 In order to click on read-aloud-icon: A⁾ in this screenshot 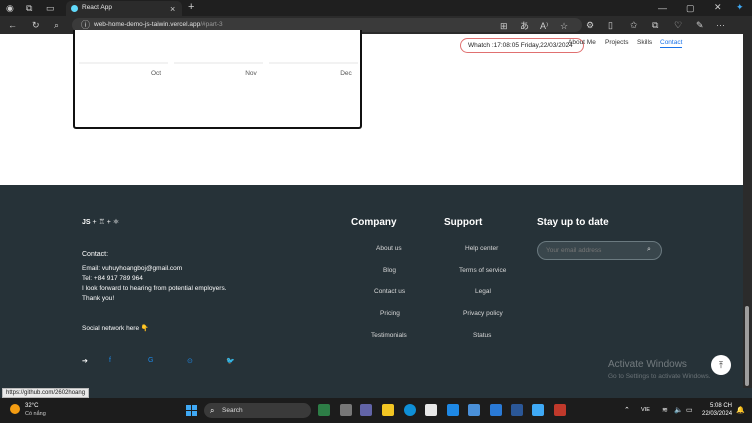, I will do `click(544, 26)`.